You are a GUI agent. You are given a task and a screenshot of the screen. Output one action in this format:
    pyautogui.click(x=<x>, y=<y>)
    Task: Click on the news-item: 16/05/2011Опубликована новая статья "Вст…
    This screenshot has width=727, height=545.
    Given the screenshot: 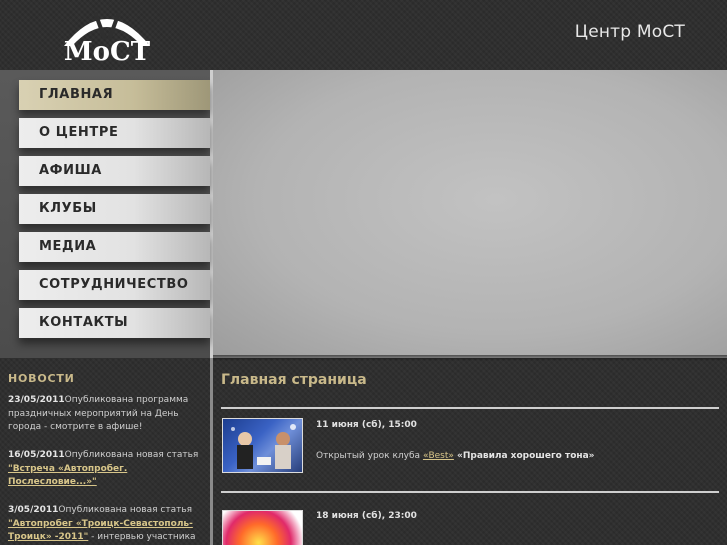 What is the action you would take?
    pyautogui.click(x=106, y=469)
    